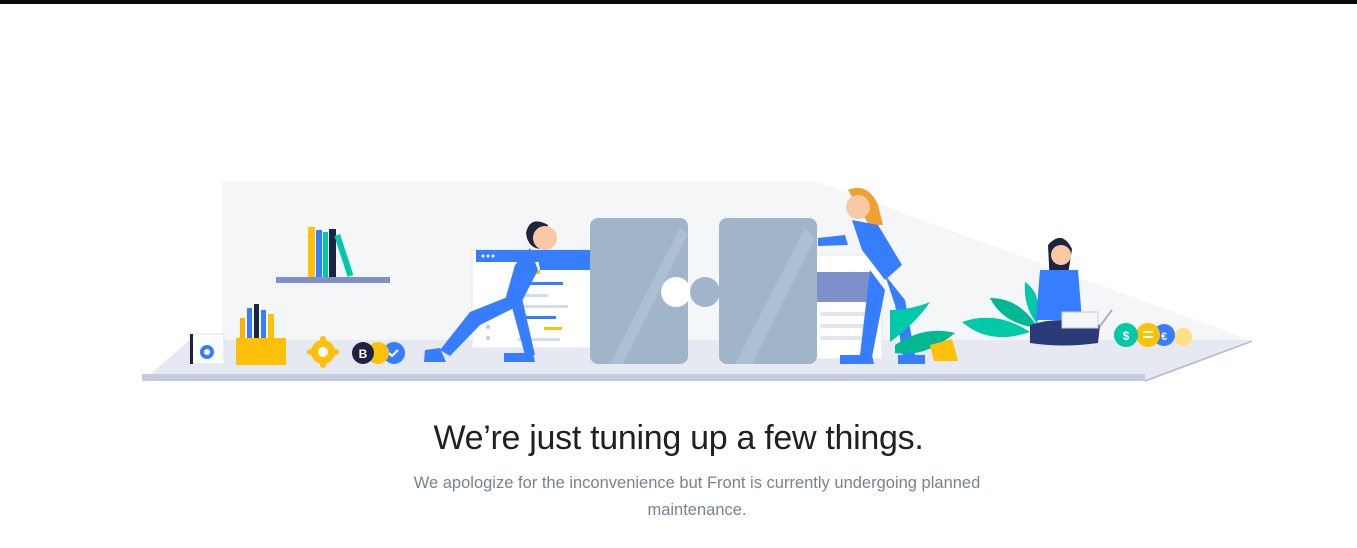  What do you see at coordinates (378, 353) in the screenshot?
I see `coins-left-icon: B` at bounding box center [378, 353].